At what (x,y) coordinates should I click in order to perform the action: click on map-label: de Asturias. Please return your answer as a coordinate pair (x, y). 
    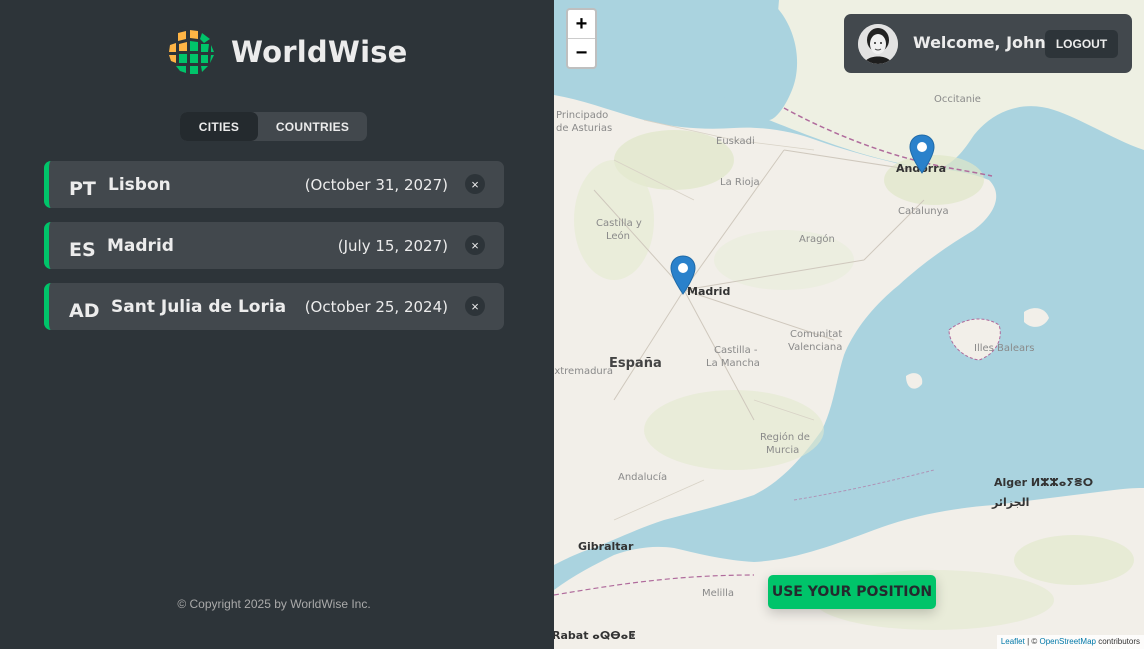
    Looking at the image, I should click on (584, 128).